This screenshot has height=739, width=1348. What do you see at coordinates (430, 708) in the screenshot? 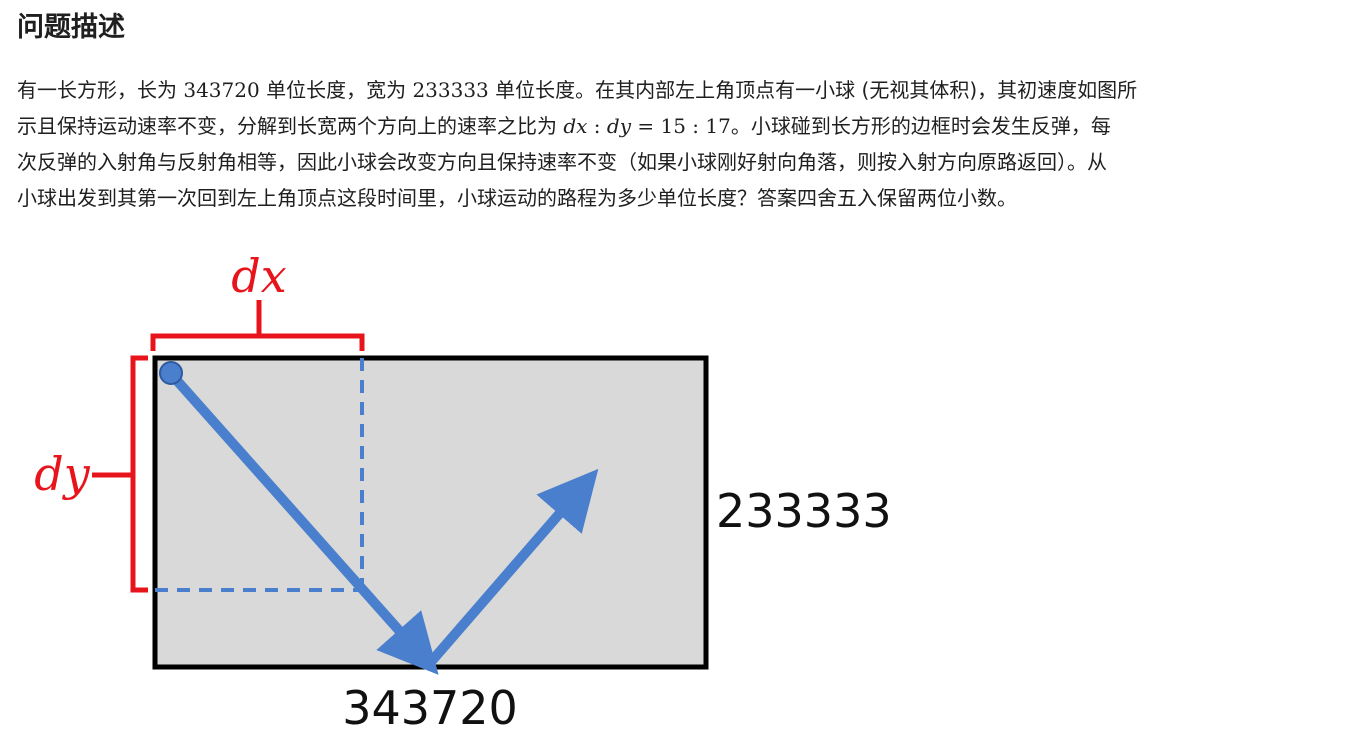
I see `length-label: 343720` at bounding box center [430, 708].